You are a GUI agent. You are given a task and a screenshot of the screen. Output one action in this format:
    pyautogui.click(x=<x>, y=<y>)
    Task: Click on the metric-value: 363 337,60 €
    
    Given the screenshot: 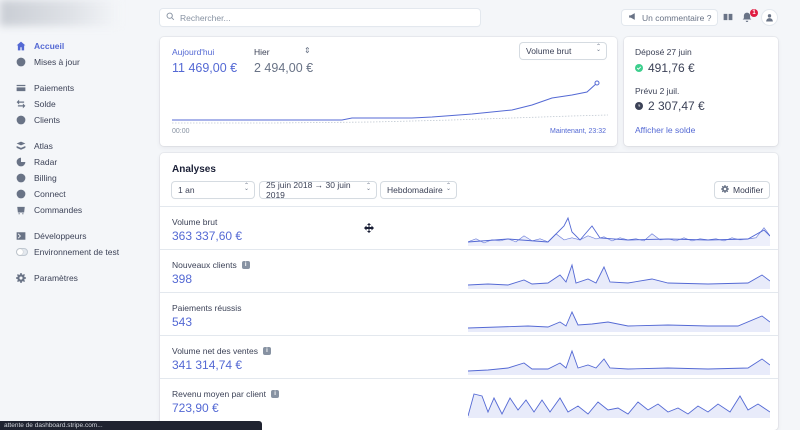 What is the action you would take?
    pyautogui.click(x=207, y=236)
    